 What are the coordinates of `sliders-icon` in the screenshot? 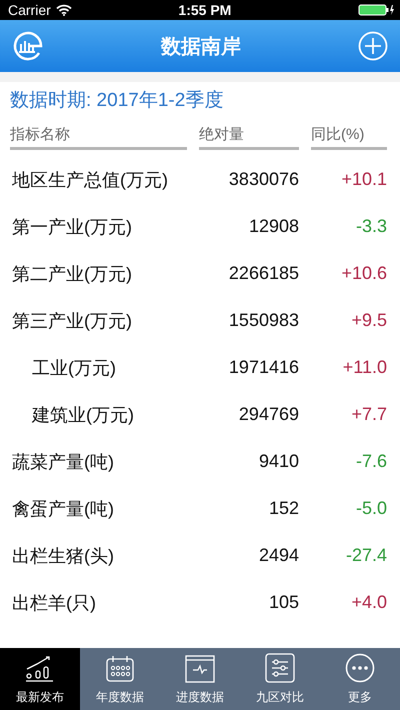 It's located at (280, 668).